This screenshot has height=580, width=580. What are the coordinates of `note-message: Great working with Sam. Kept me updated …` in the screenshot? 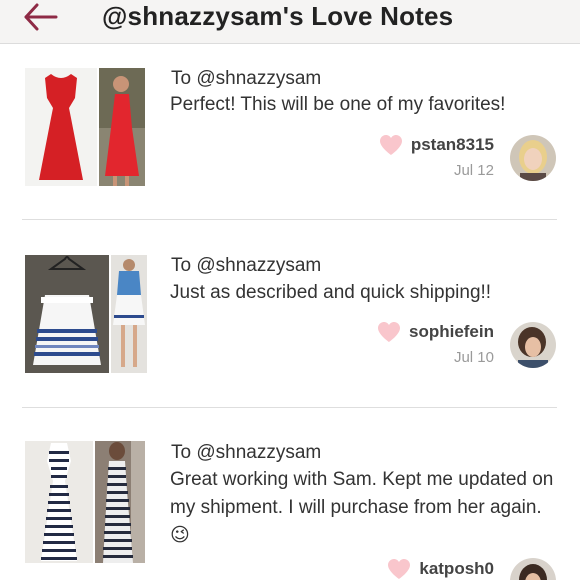 It's located at (367, 508).